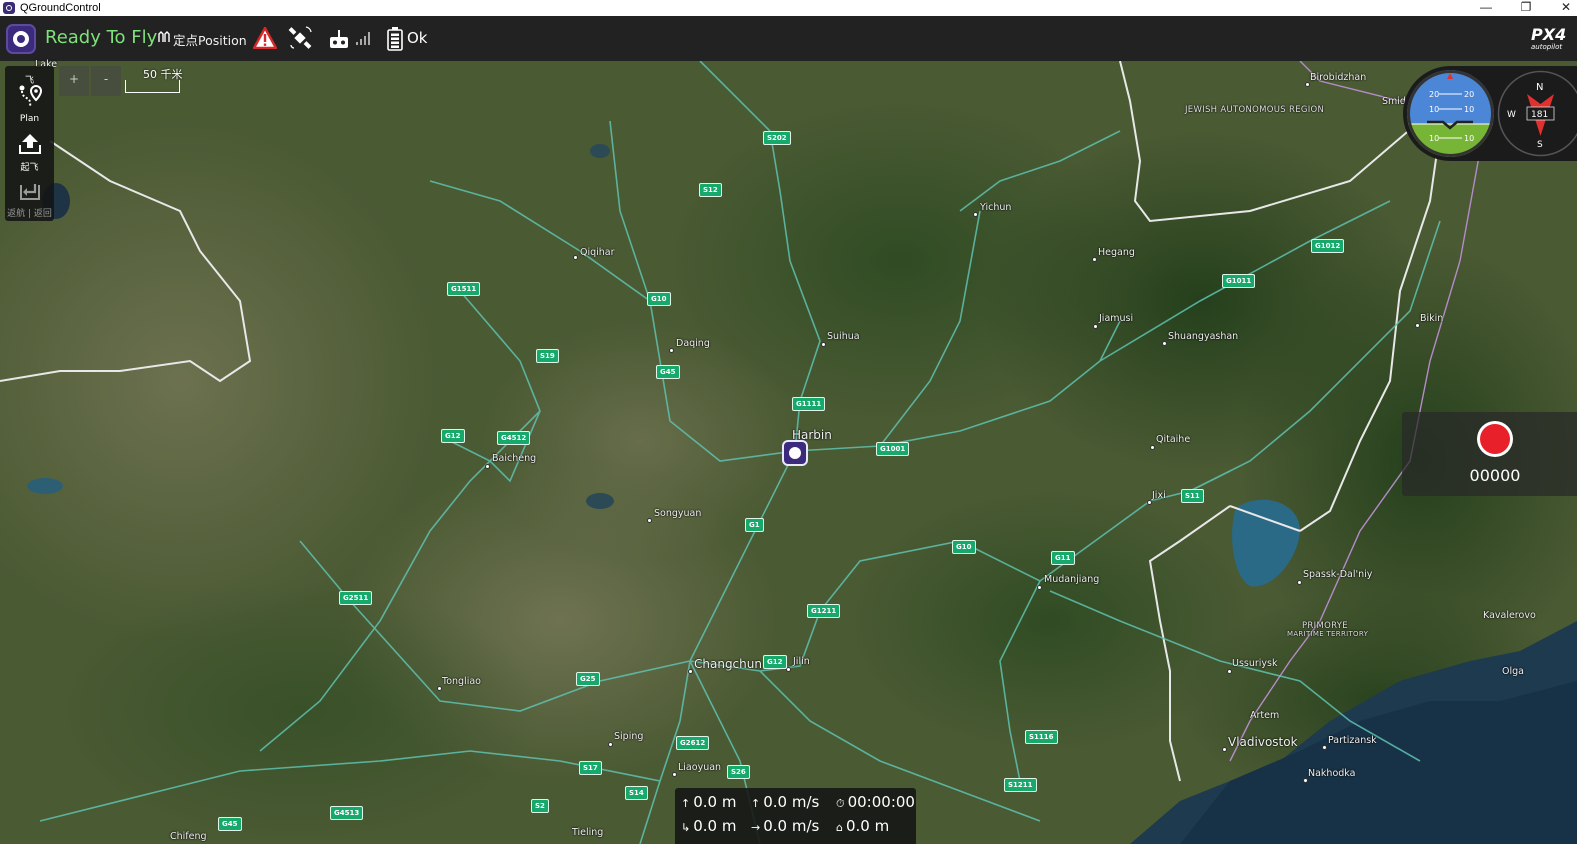 The image size is (1577, 844). Describe the element at coordinates (1495, 439) in the screenshot. I see `record-button` at that location.